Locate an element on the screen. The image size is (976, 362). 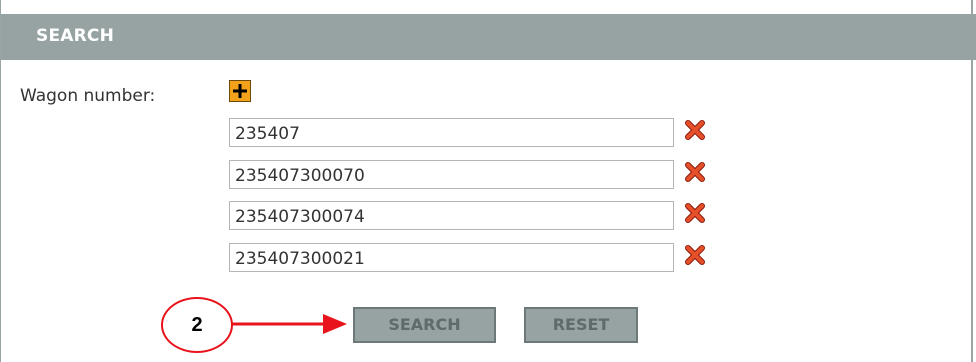
plus-icon is located at coordinates (240, 91).